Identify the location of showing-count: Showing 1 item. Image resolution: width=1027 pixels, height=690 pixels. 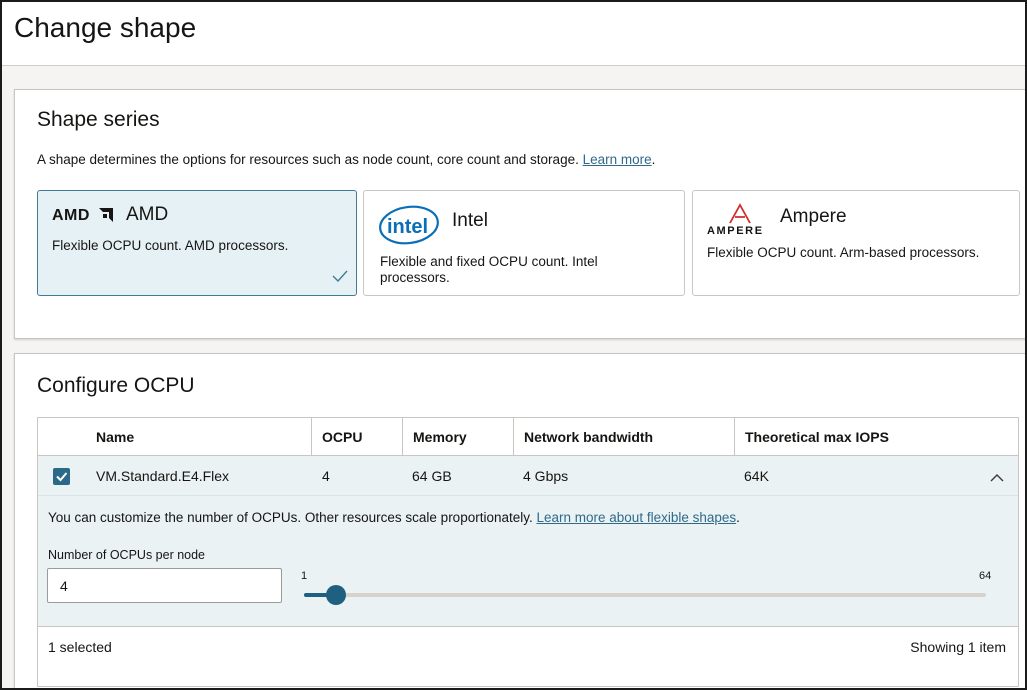
(958, 647).